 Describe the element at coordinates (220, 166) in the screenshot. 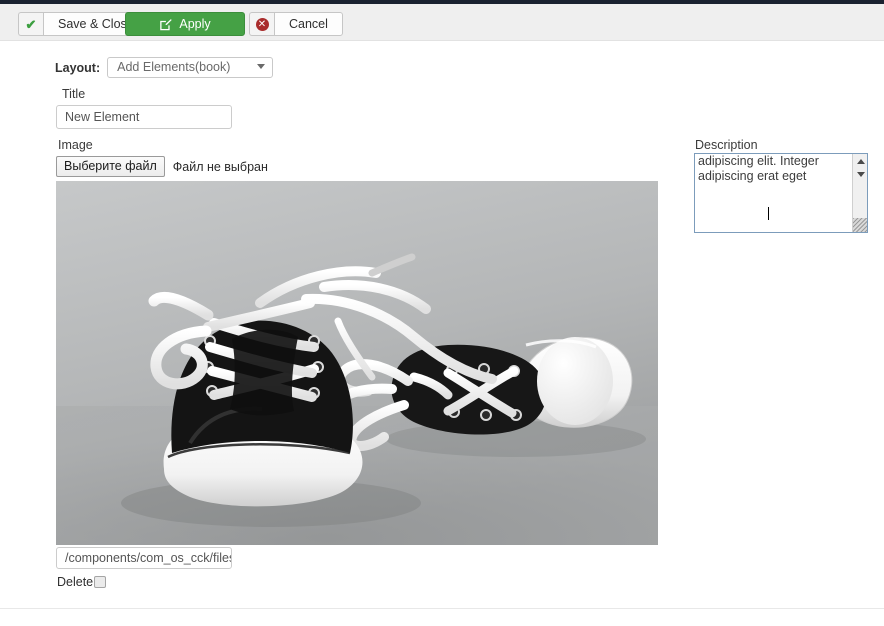

I see `file-status-text: Файл не выбран` at that location.